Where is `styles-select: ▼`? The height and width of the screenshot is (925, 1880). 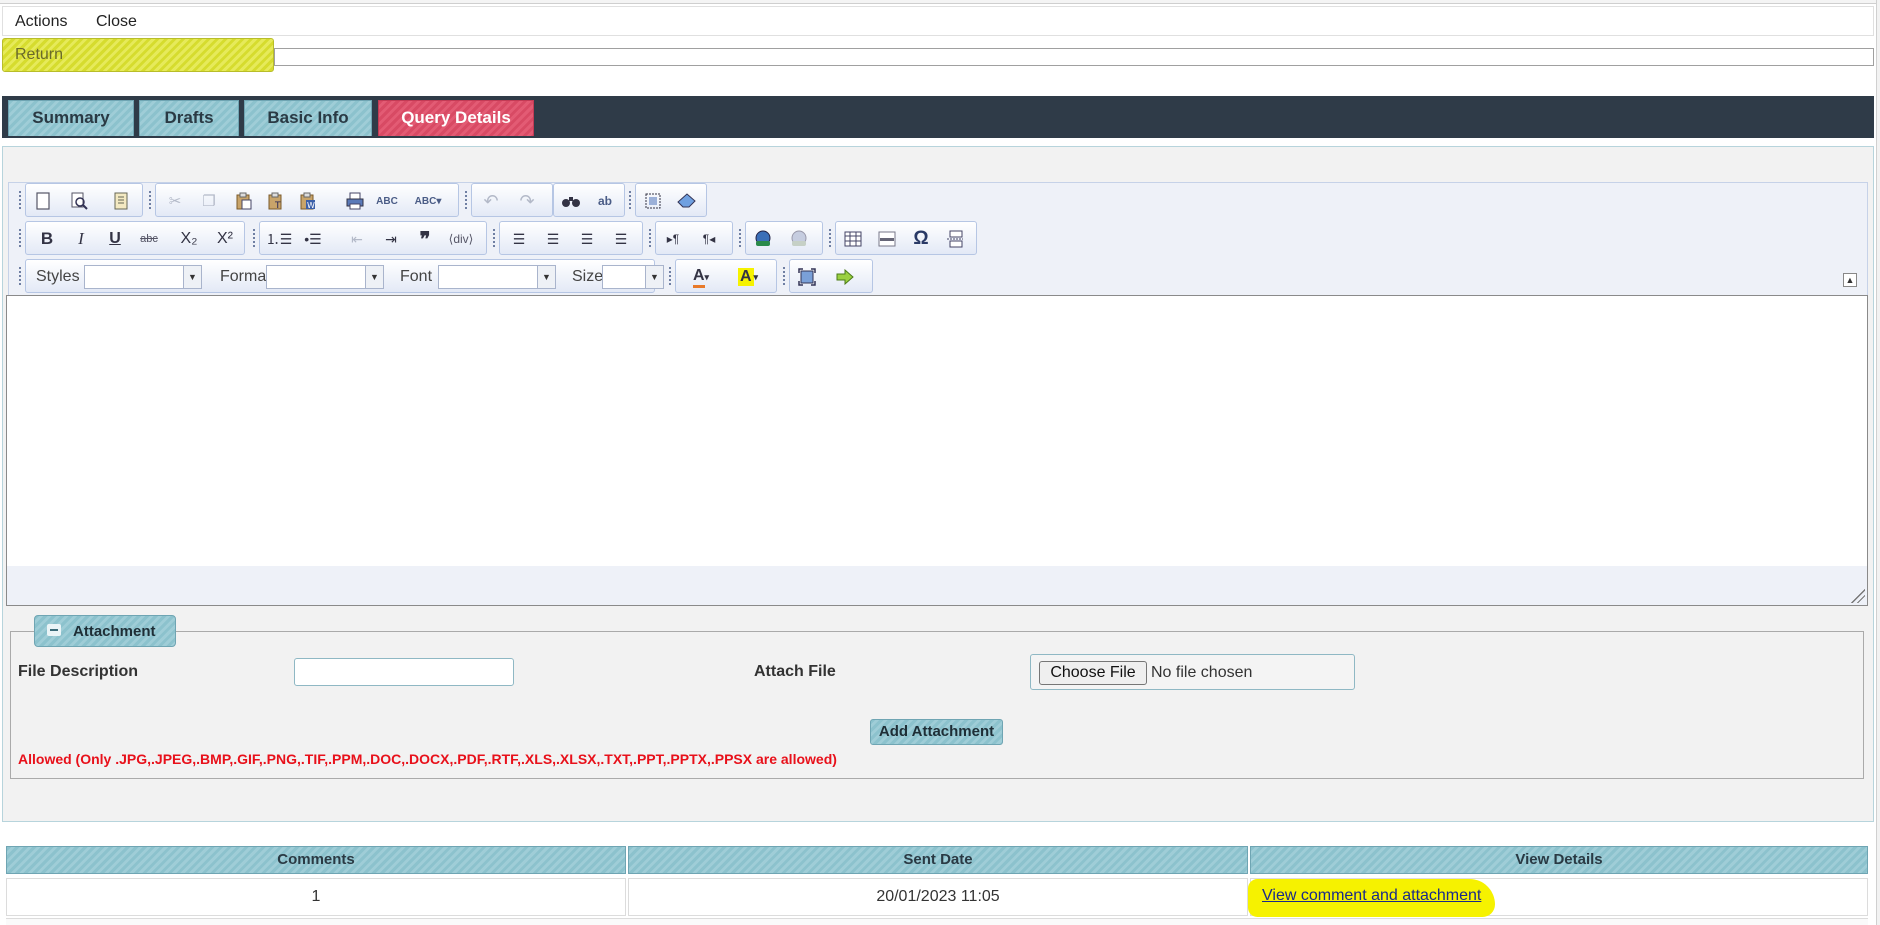
styles-select: ▼ is located at coordinates (143, 277).